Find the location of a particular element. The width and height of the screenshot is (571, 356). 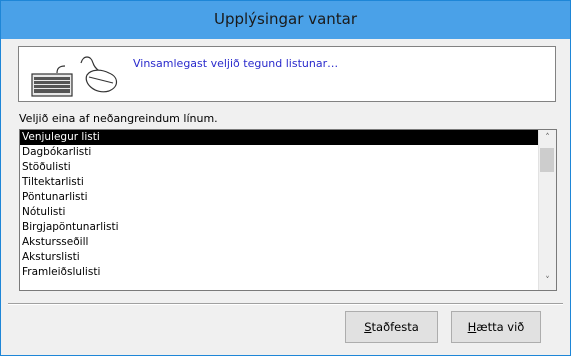

list-item: Aksturslisti is located at coordinates (279, 257).